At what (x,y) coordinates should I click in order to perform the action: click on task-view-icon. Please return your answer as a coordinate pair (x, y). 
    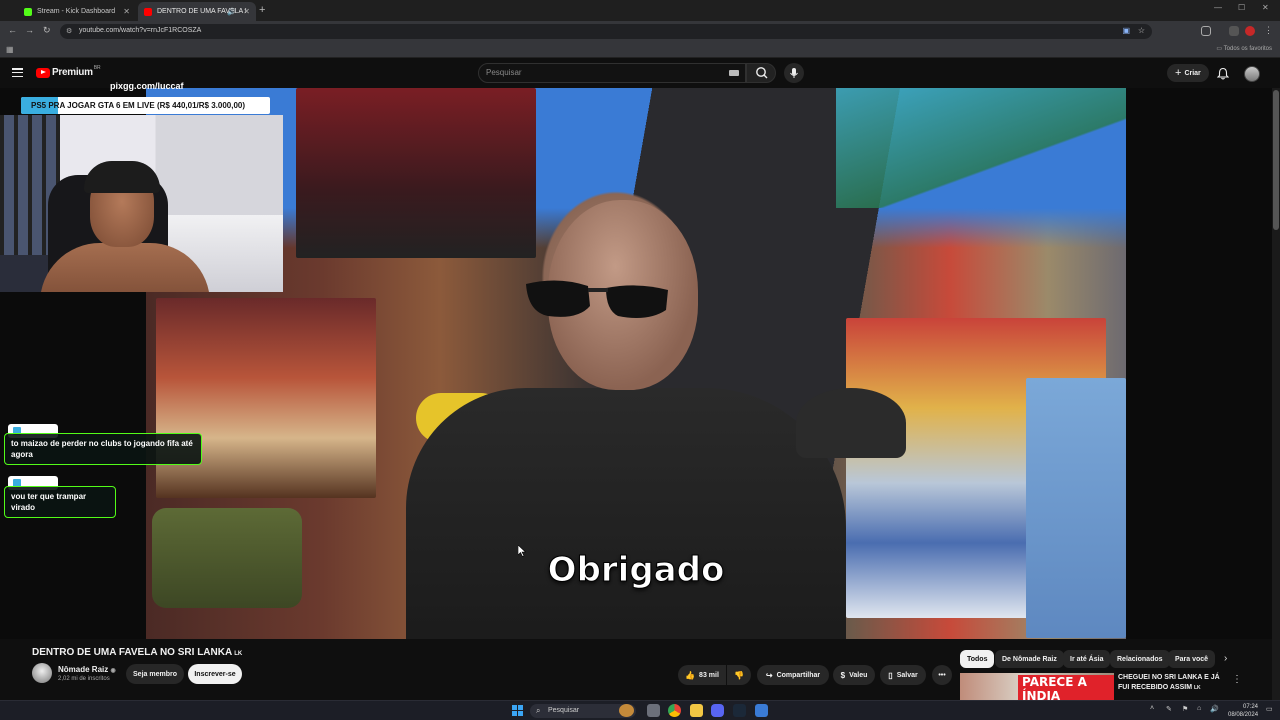
    Looking at the image, I should click on (653, 710).